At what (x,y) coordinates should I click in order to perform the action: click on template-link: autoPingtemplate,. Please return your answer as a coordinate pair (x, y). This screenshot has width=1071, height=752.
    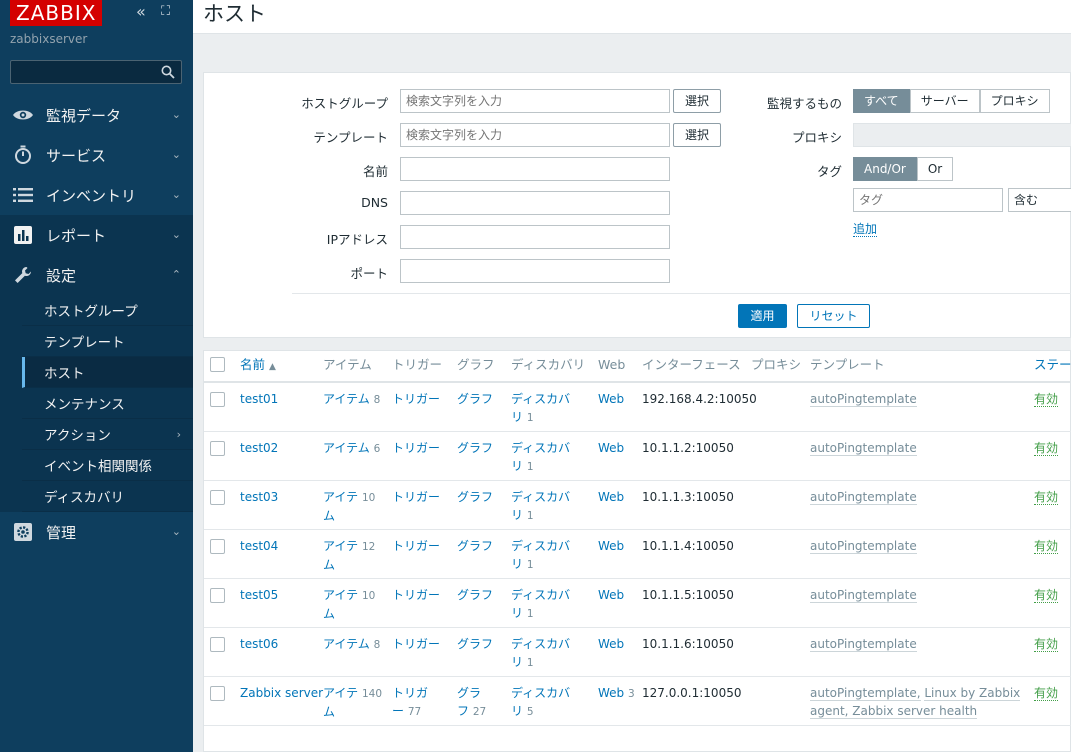
    Looking at the image, I should click on (865, 693).